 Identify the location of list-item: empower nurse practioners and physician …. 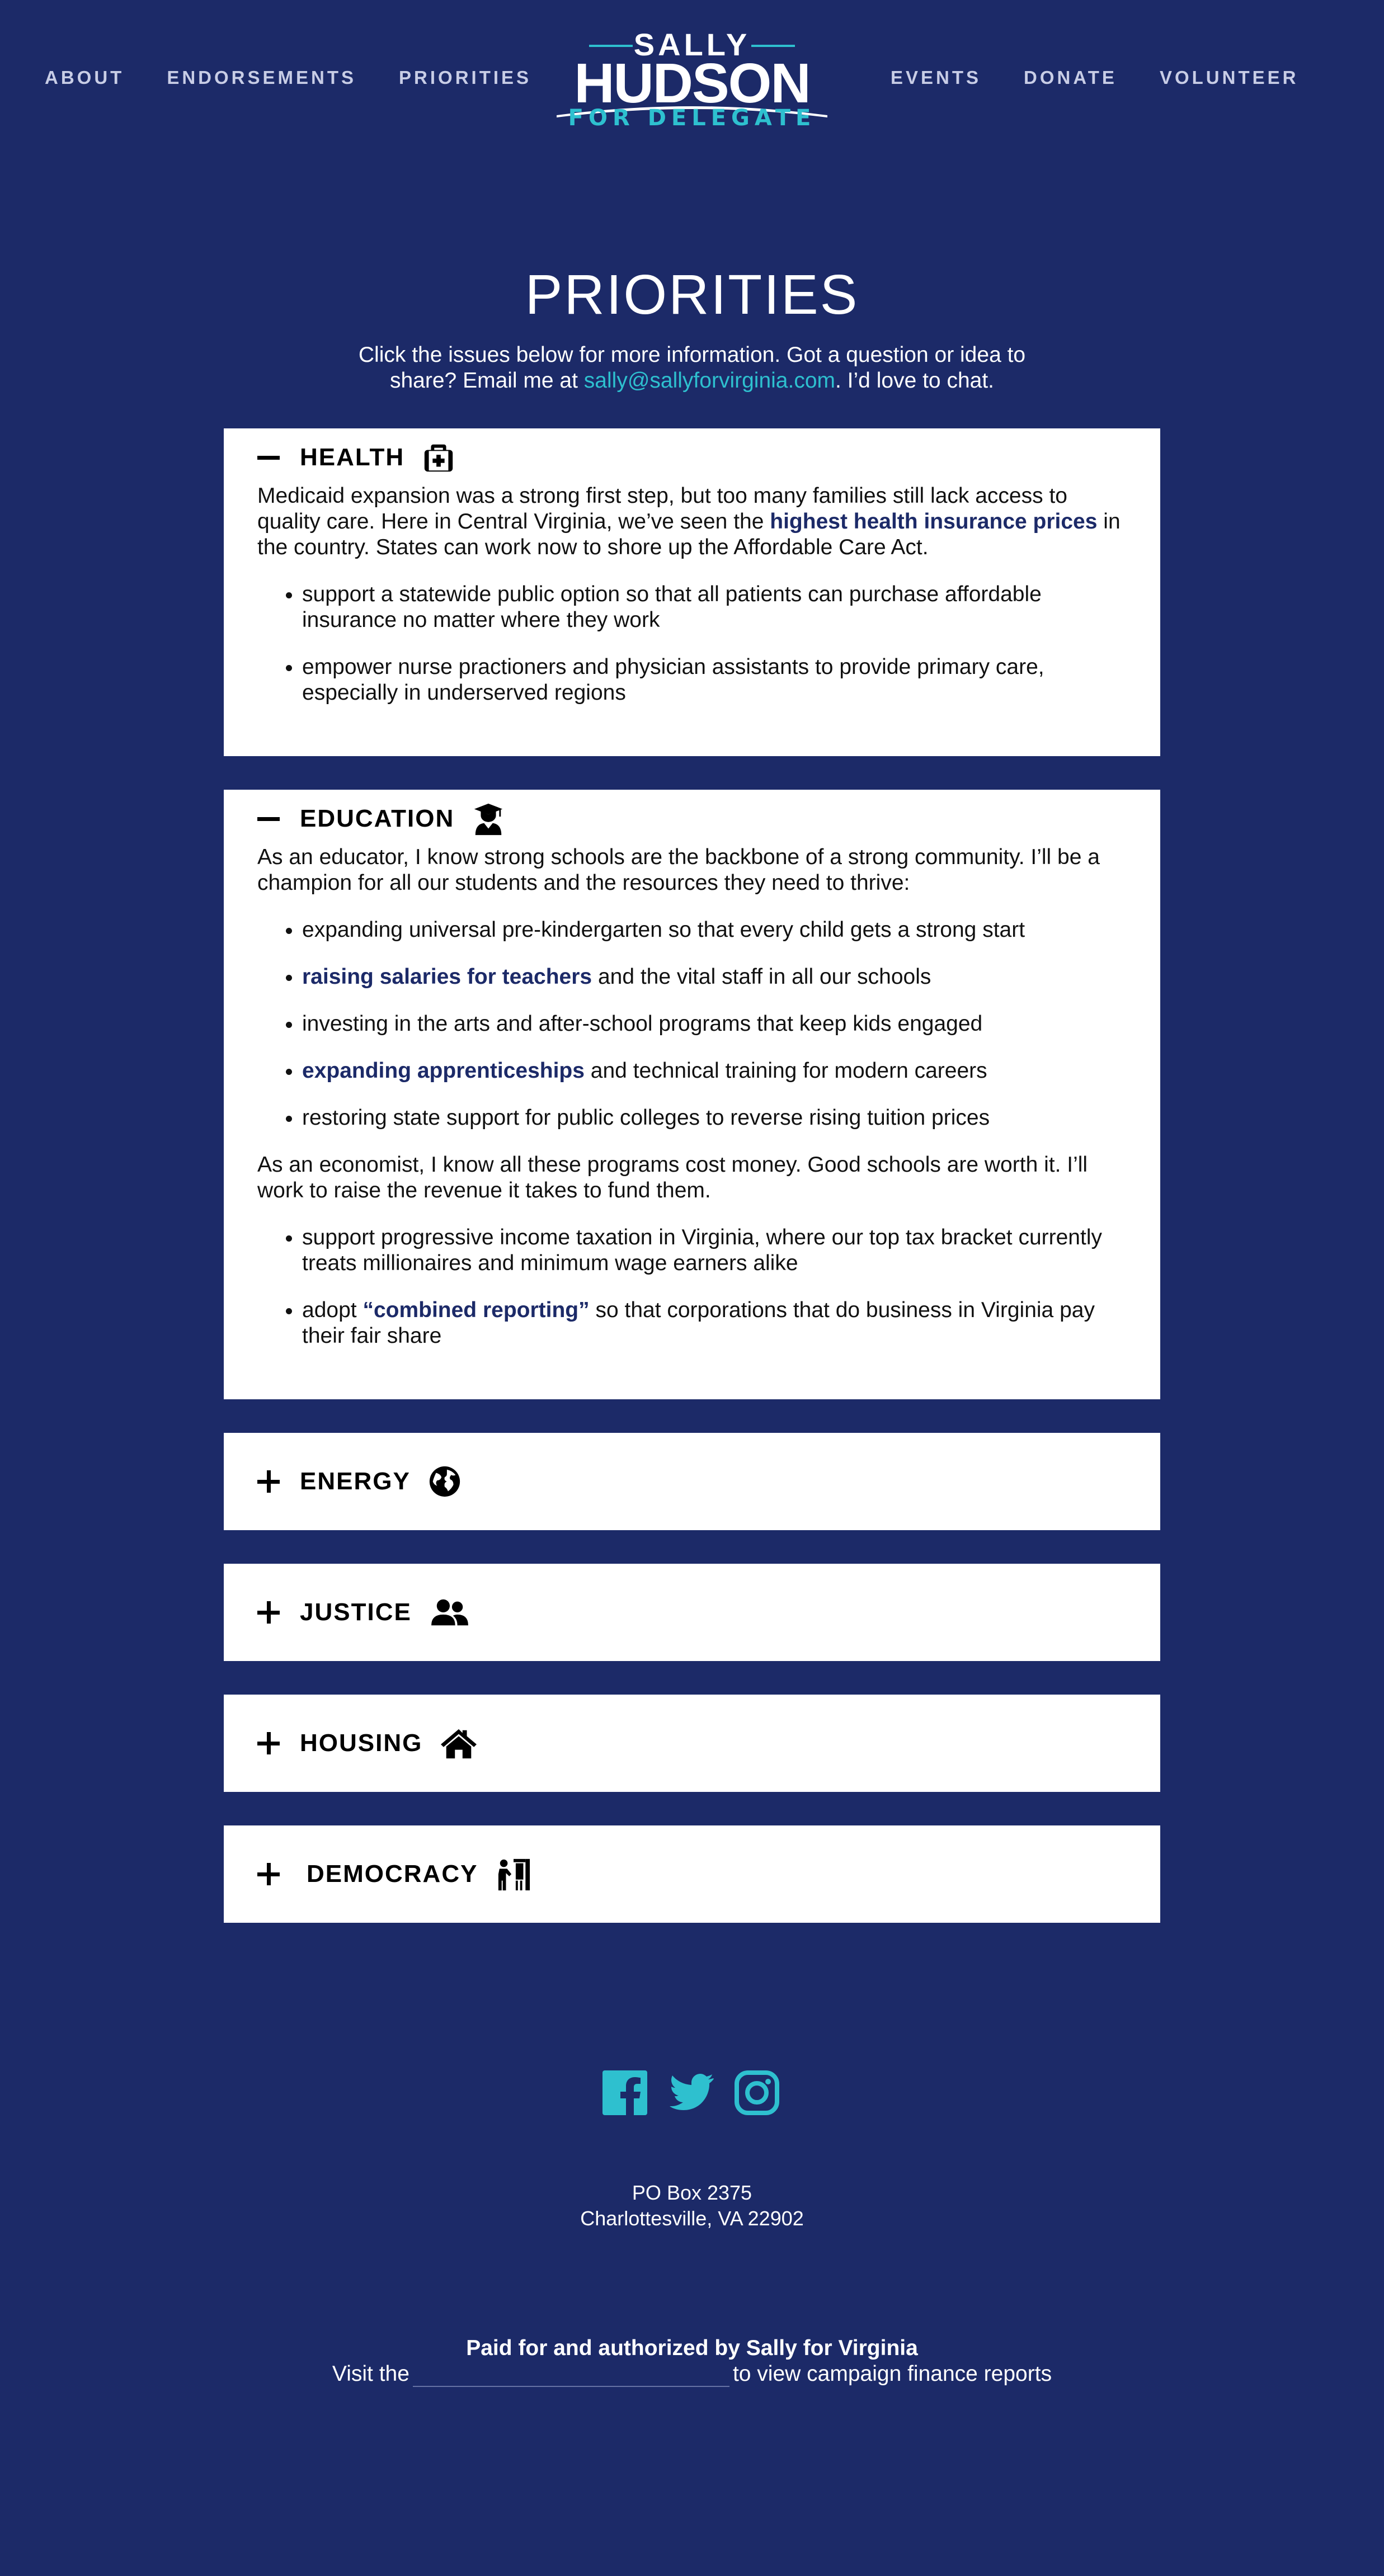
(714, 680).